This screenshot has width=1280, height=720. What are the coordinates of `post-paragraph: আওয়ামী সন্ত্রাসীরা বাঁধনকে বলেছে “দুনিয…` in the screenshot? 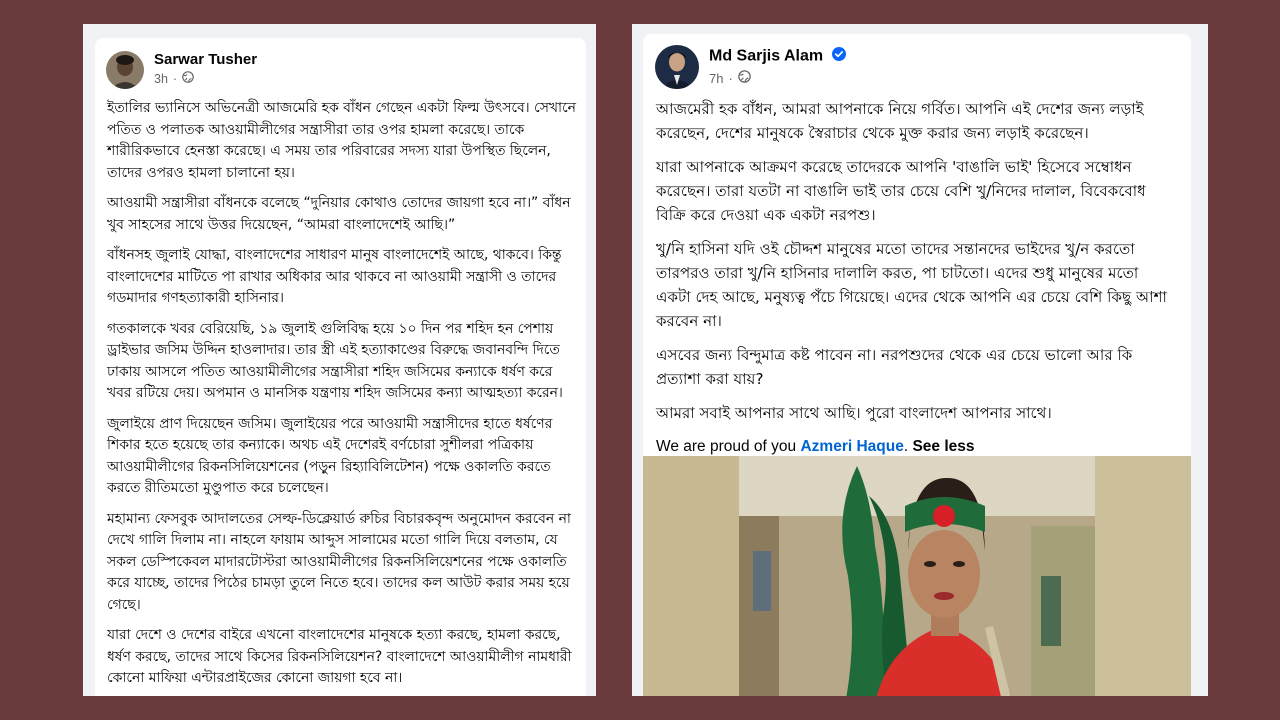 It's located at (339, 214).